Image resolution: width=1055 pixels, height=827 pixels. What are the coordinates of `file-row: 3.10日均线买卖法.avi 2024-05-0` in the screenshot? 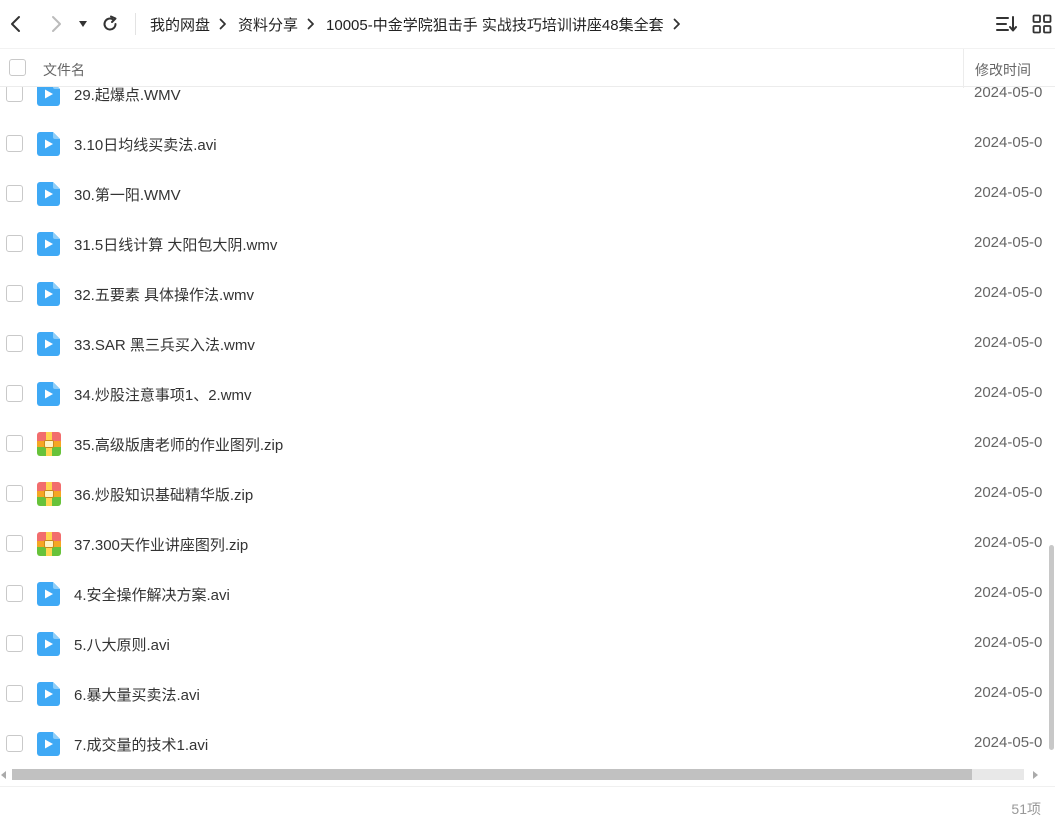 It's located at (527, 144).